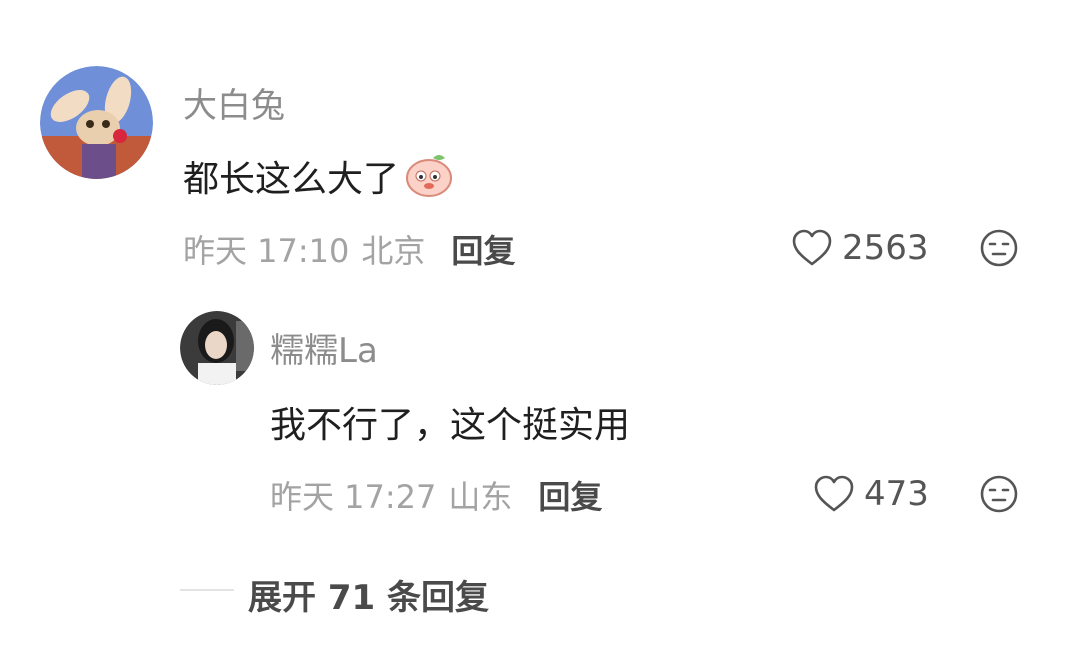 Image resolution: width=1079 pixels, height=664 pixels. What do you see at coordinates (353, 497) in the screenshot?
I see `reply-time: 昨天 17:27` at bounding box center [353, 497].